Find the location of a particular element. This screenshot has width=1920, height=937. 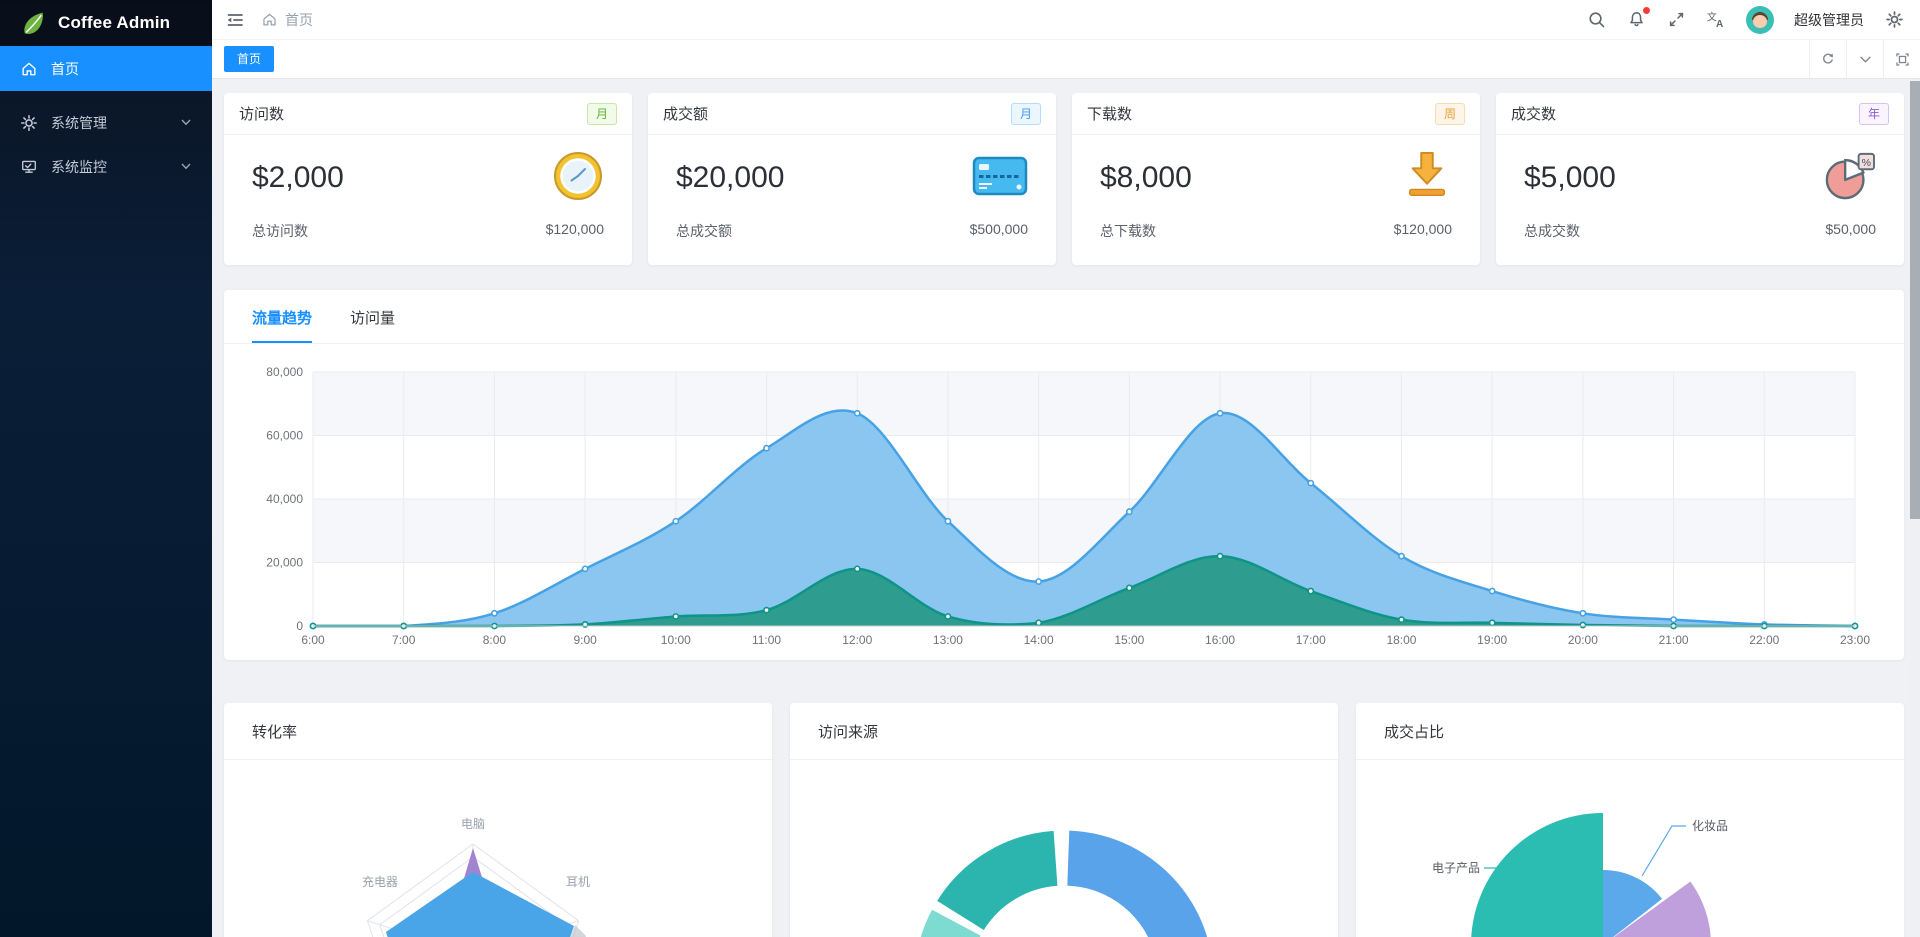

stat-card-body: $5,000 % is located at coordinates (1700, 178).